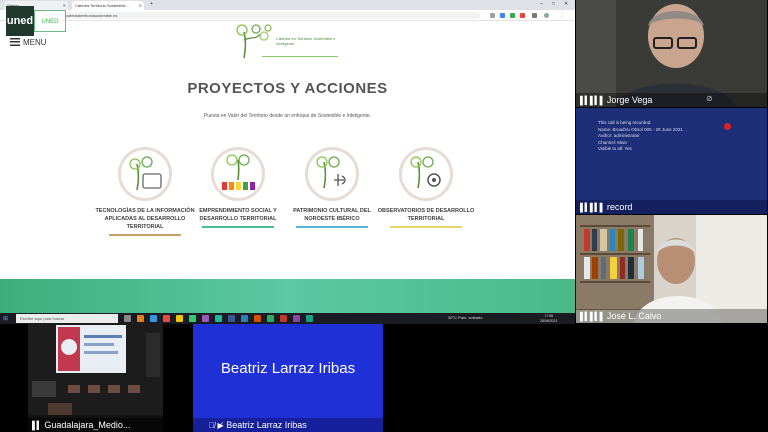 This screenshot has height=432, width=768. Describe the element at coordinates (562, 15) in the screenshot. I see `browser-menu-icon: ⋮` at that location.